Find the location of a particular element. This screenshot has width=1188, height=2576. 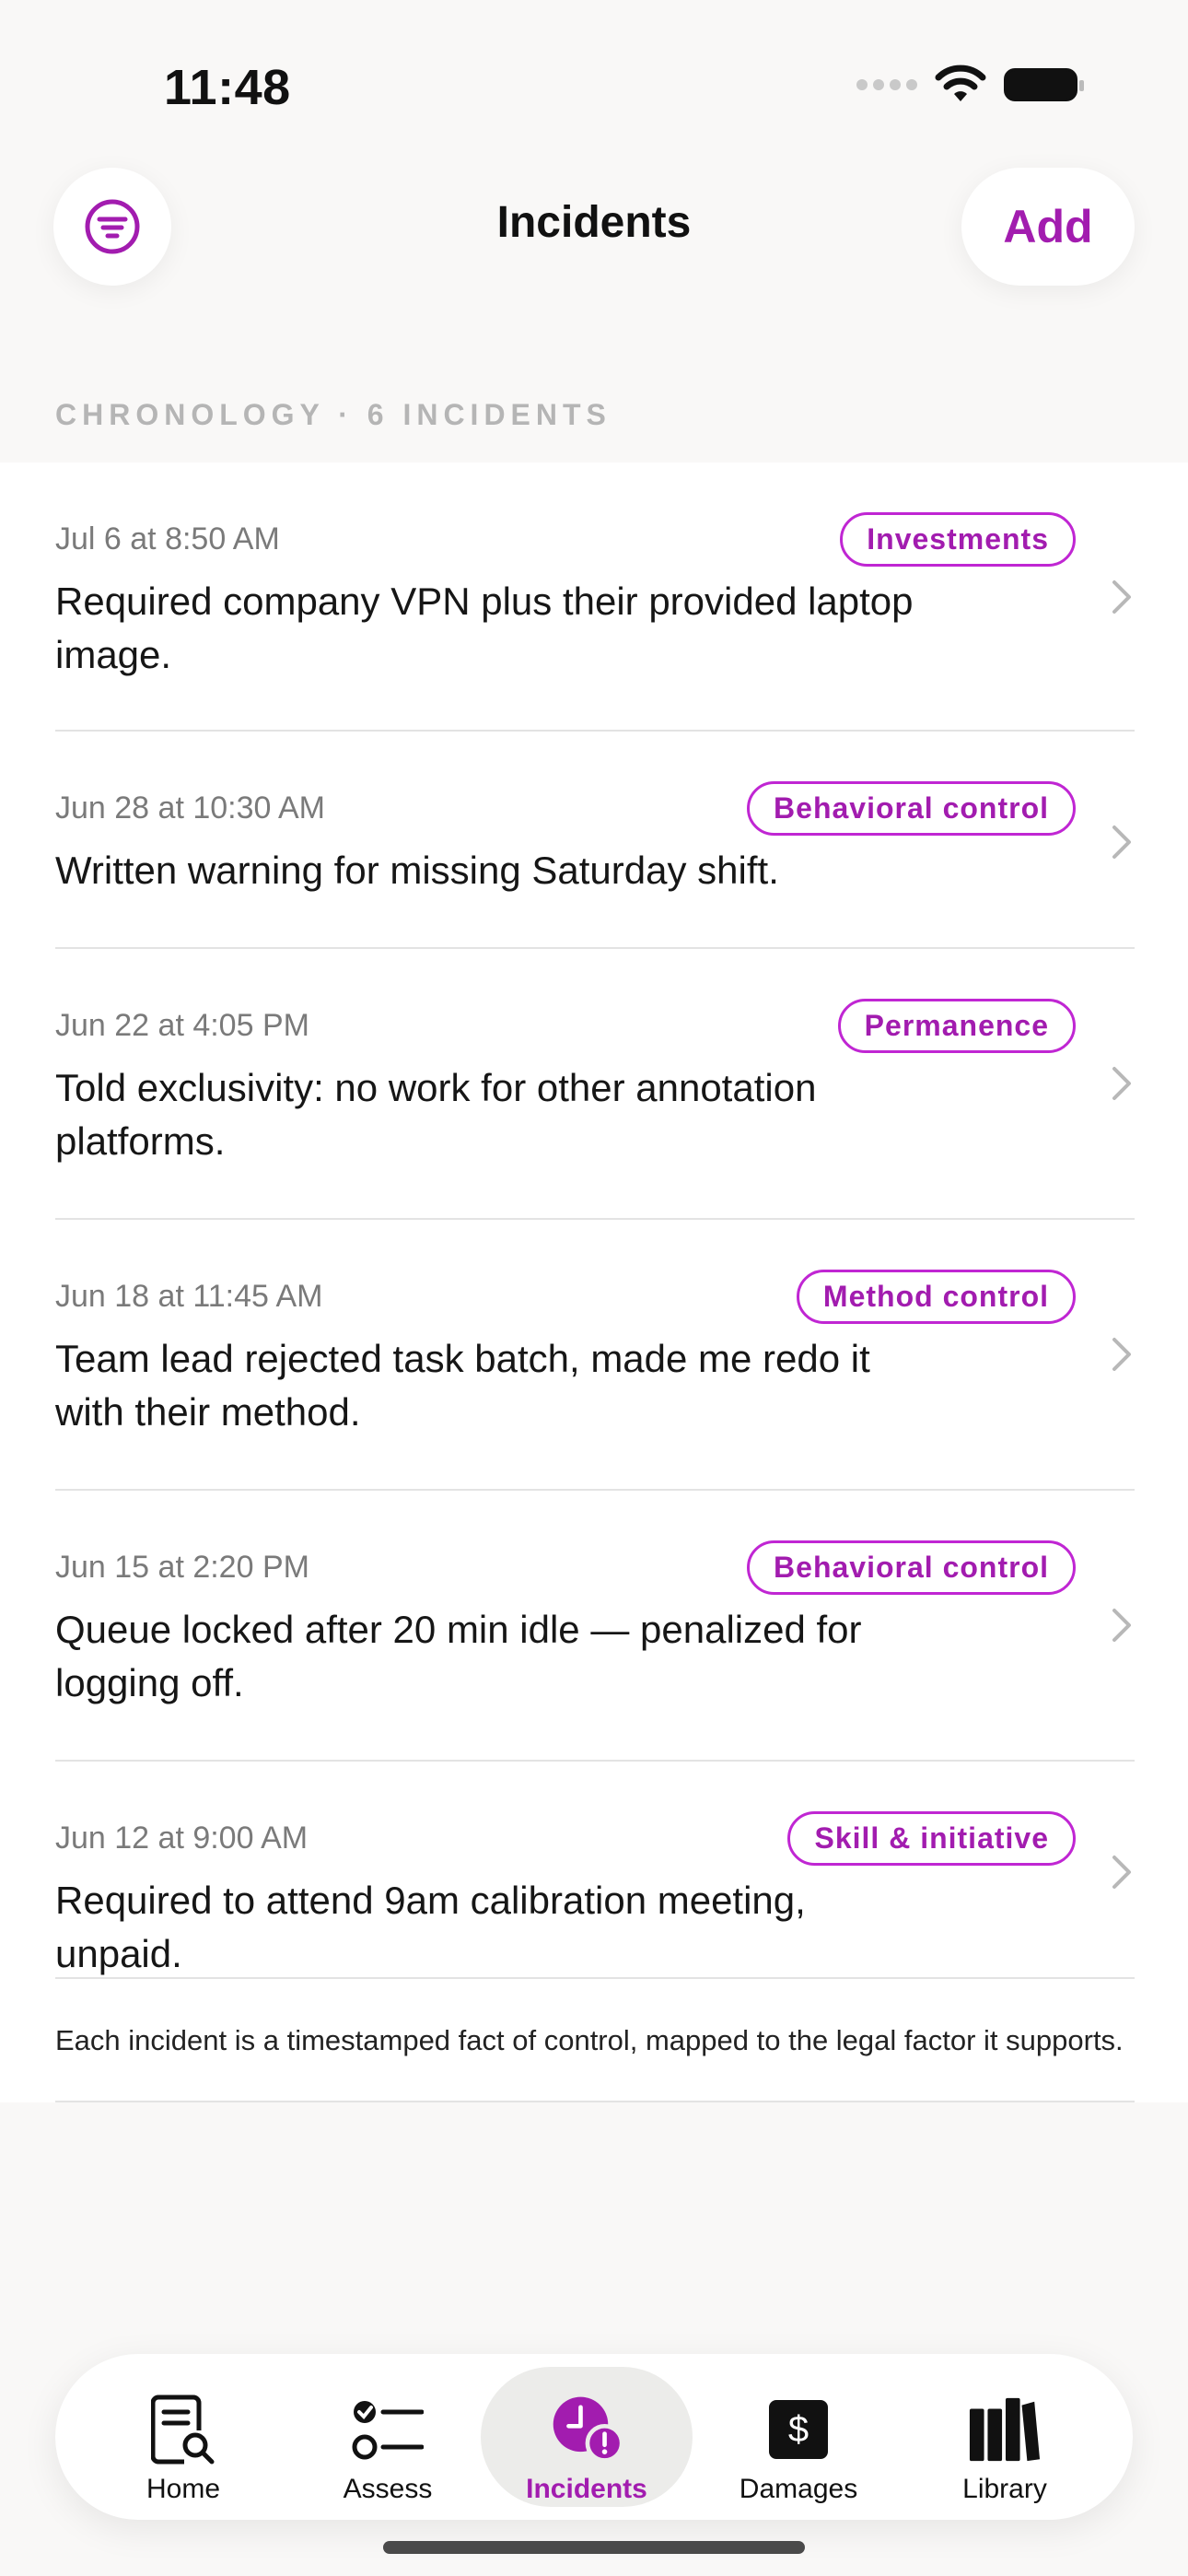

incident-date: Jul 6 at 8:50 AM is located at coordinates (167, 539).